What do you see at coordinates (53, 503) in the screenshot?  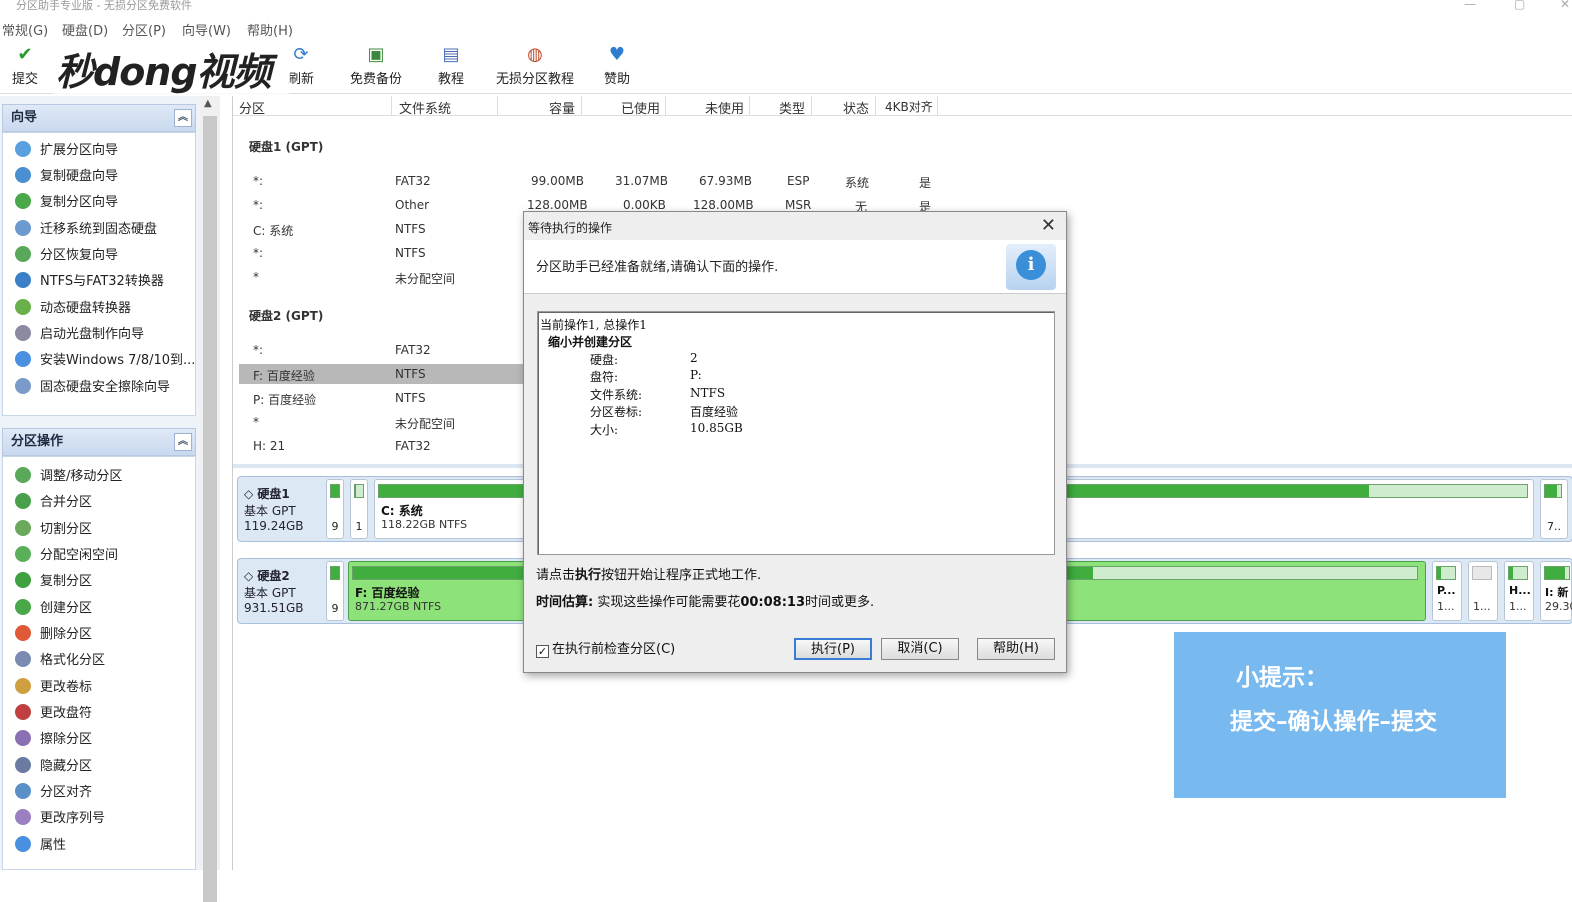 I see `op-item: 合并分区` at bounding box center [53, 503].